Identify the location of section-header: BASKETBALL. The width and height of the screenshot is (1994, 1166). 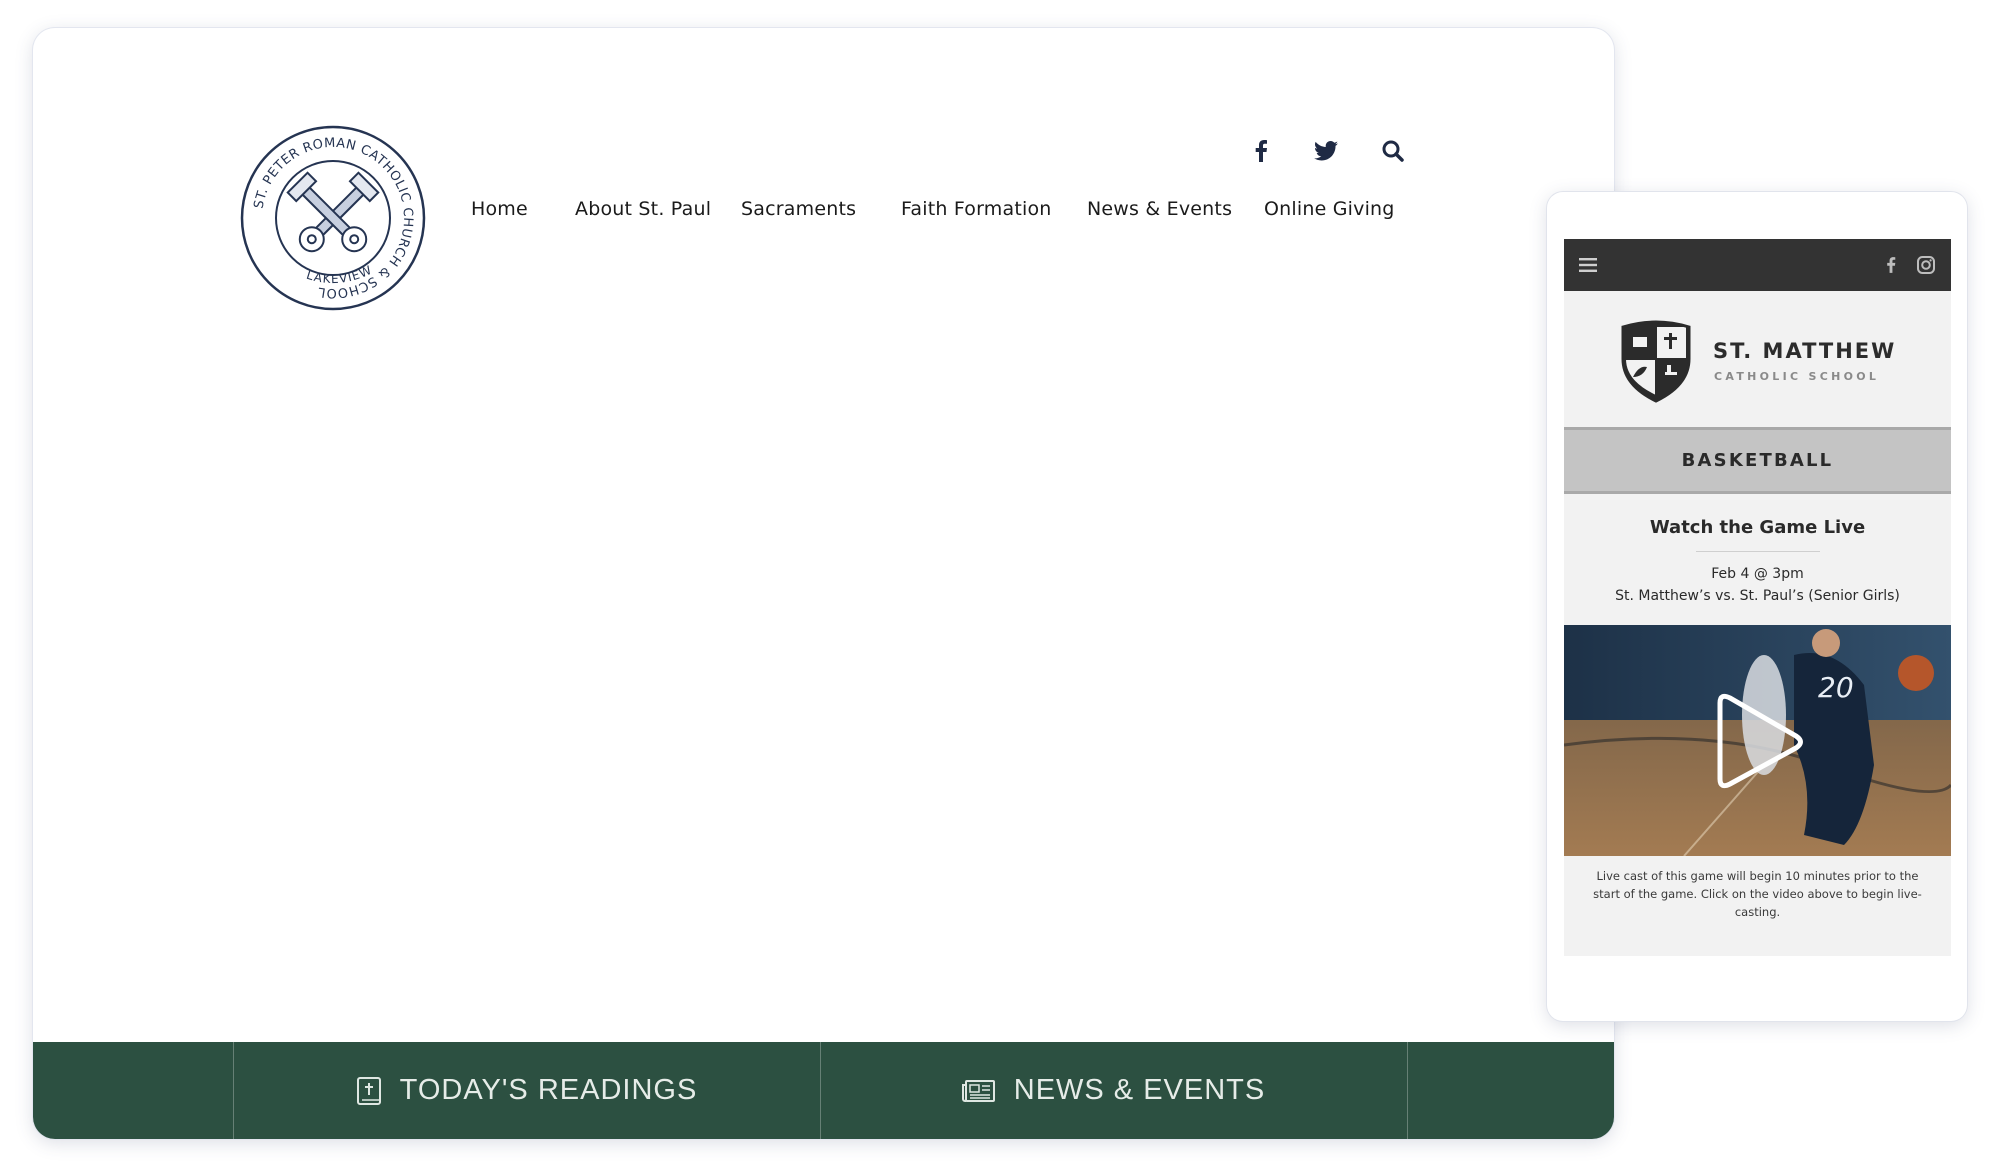
(1757, 460).